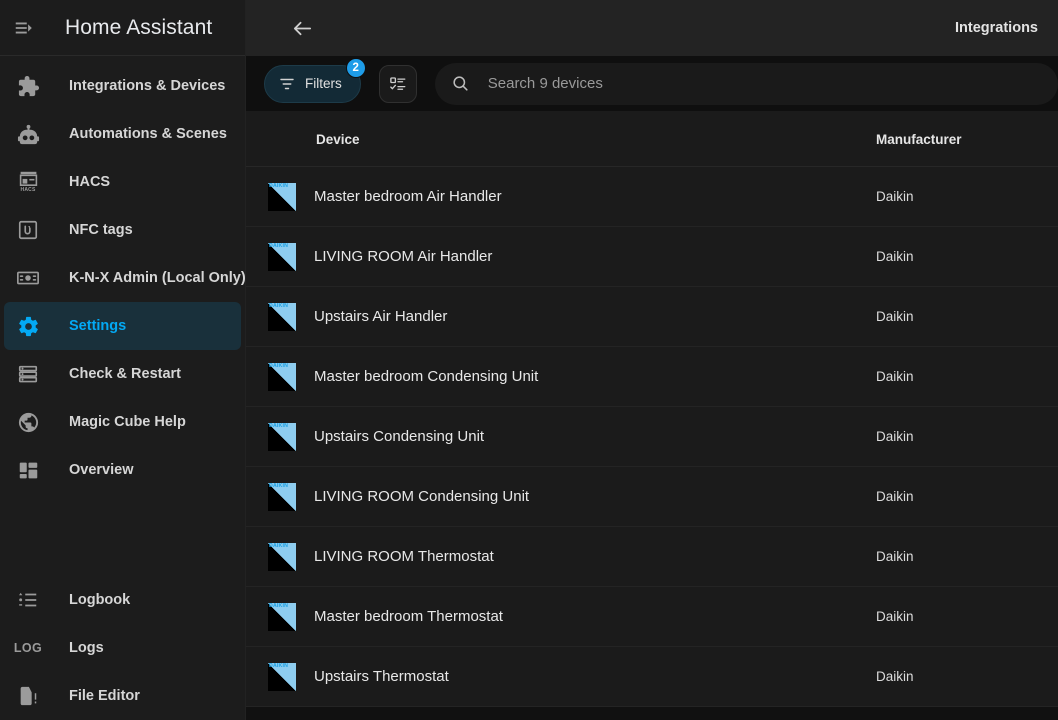 Image resolution: width=1058 pixels, height=720 pixels. Describe the element at coordinates (381, 316) in the screenshot. I see `device-name: Upstairs Air Handler` at that location.